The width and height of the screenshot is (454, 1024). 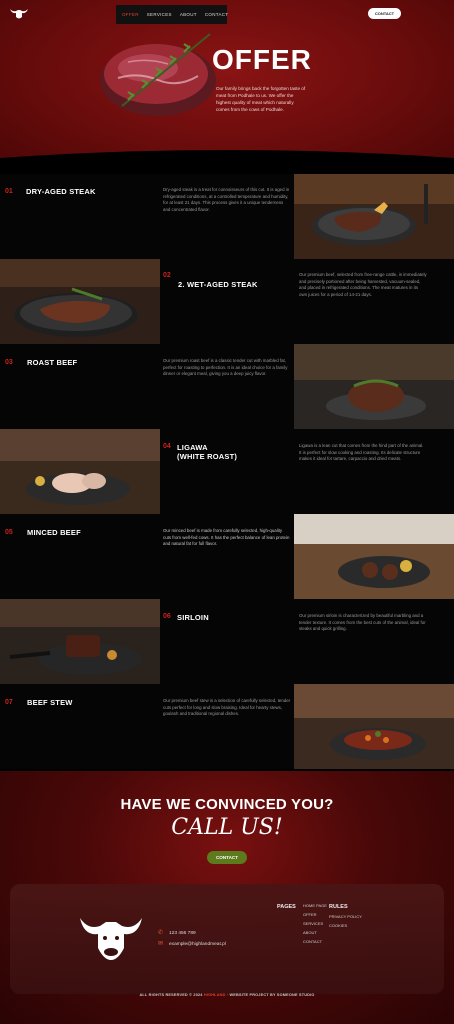 I want to click on bull-logo-icon, so click(x=19, y=14).